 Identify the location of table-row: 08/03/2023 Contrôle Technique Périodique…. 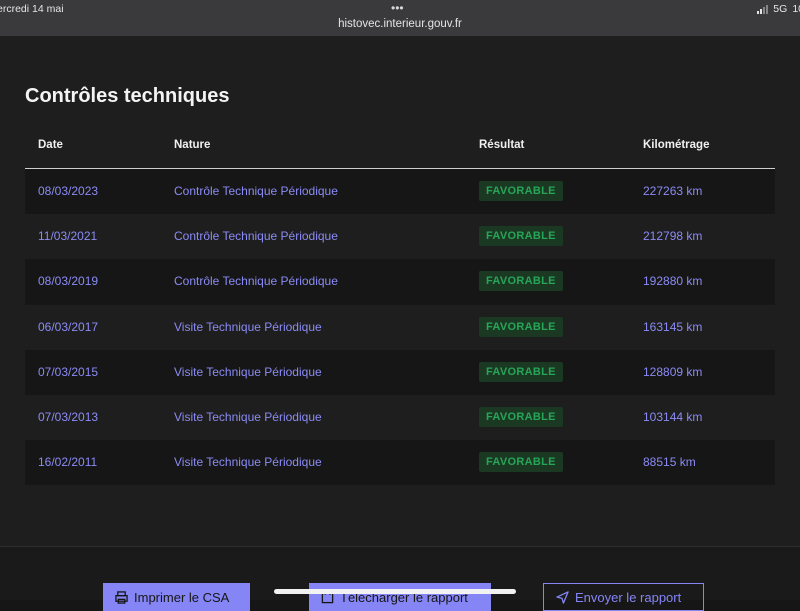
(400, 192).